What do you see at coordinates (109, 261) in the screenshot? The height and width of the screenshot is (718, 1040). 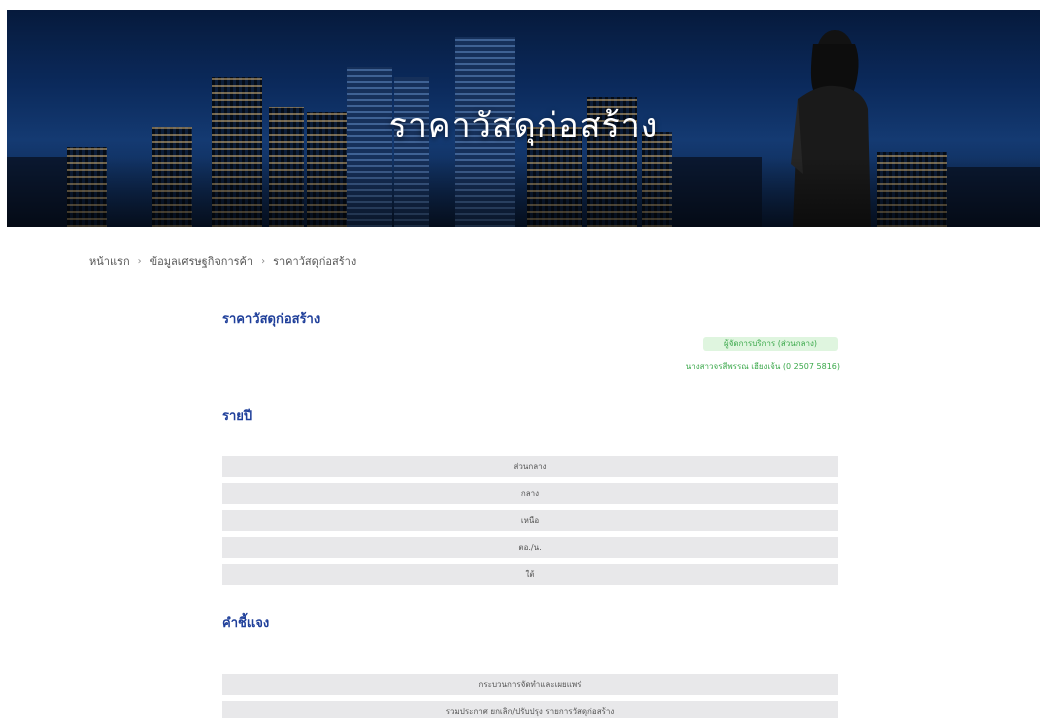 I see `breadcrumb-home: หน้าแรก` at bounding box center [109, 261].